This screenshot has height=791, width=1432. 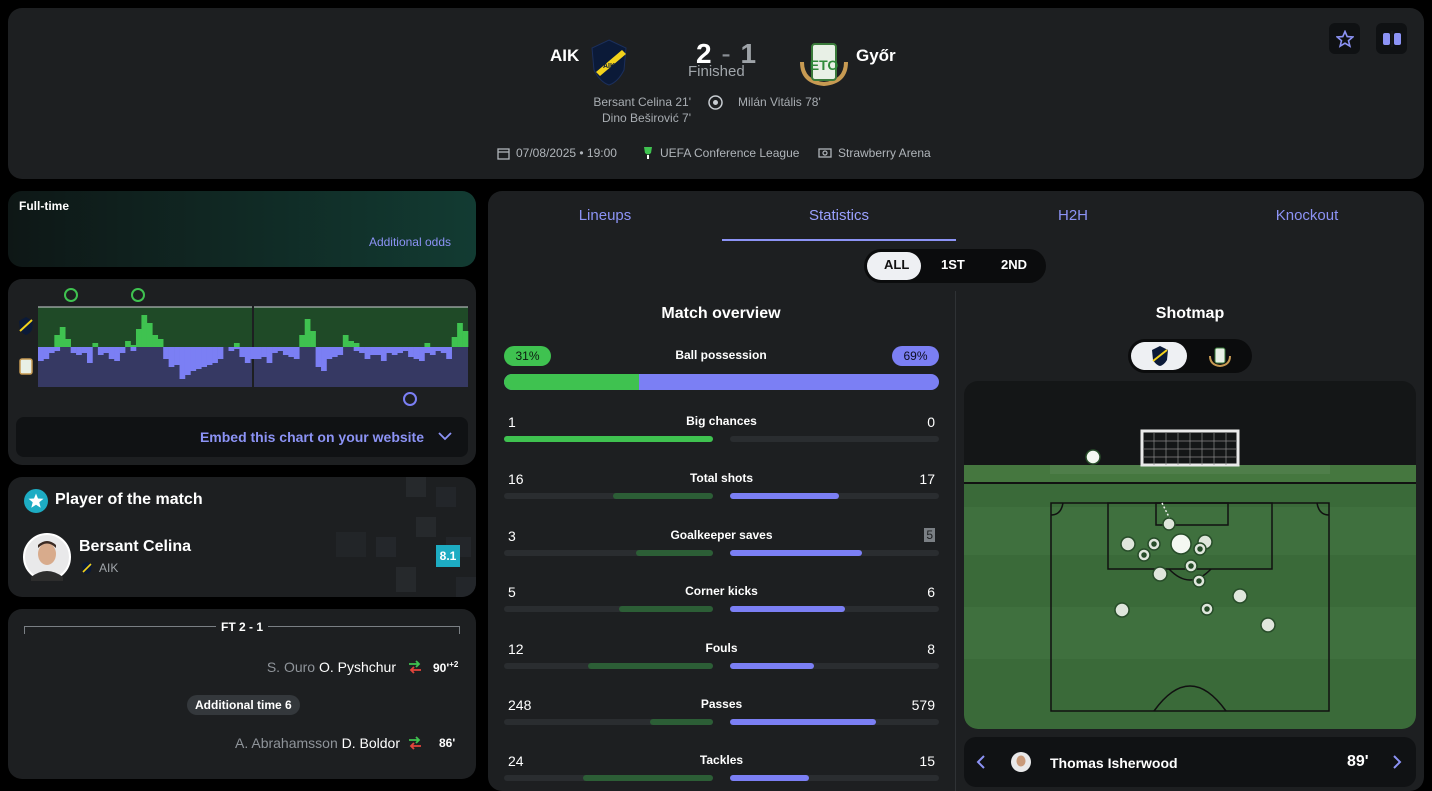 What do you see at coordinates (26, 326) in the screenshot?
I see `home-team-mini-logo` at bounding box center [26, 326].